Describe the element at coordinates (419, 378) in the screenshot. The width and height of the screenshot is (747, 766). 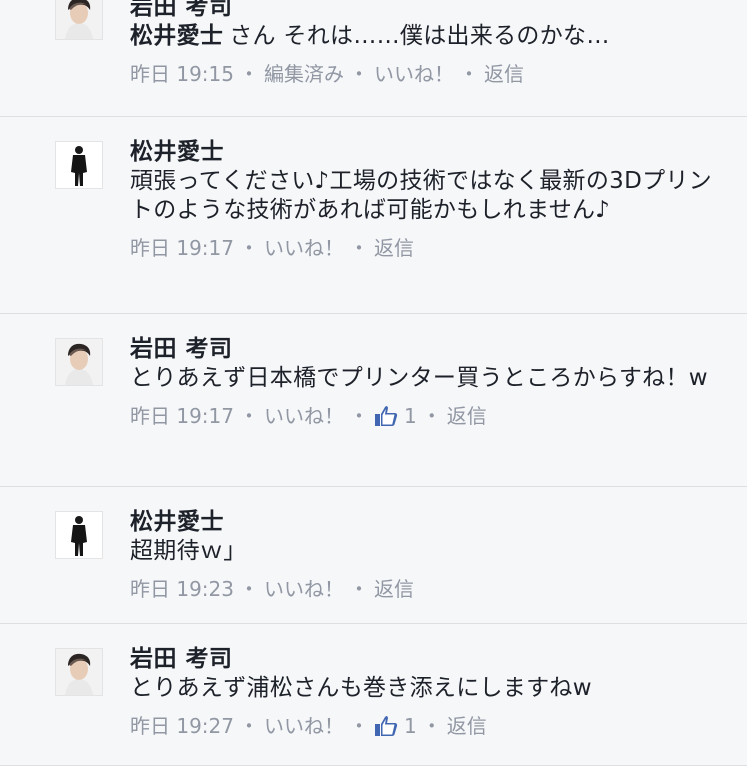
I see `comment-text: とりあえず日本橋でプリンター買うところからすね！w` at that location.